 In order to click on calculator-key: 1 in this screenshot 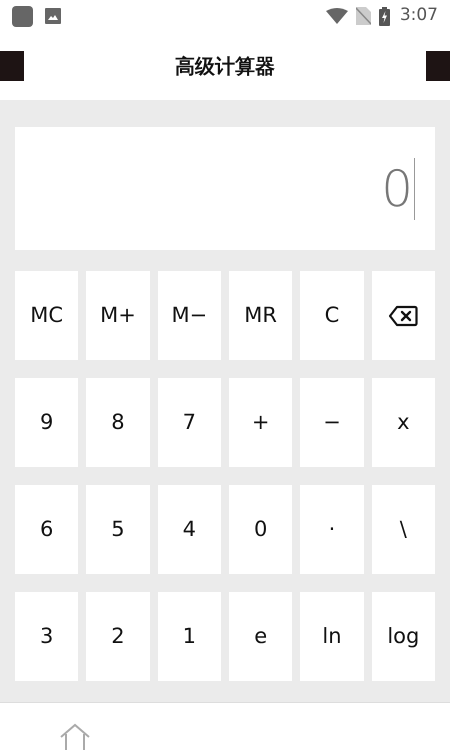, I will do `click(189, 636)`.